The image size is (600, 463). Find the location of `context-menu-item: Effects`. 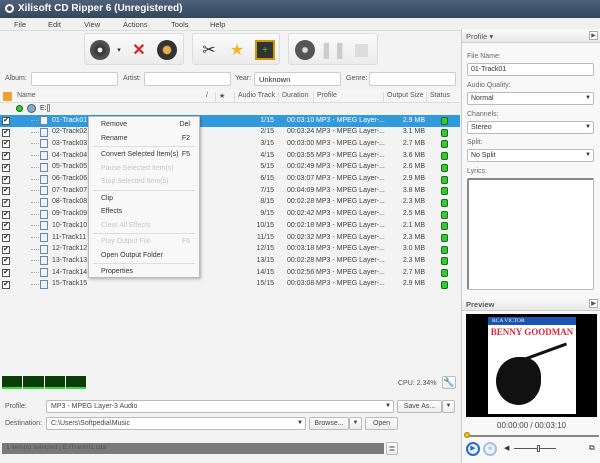

context-menu-item: Effects is located at coordinates (111, 211).